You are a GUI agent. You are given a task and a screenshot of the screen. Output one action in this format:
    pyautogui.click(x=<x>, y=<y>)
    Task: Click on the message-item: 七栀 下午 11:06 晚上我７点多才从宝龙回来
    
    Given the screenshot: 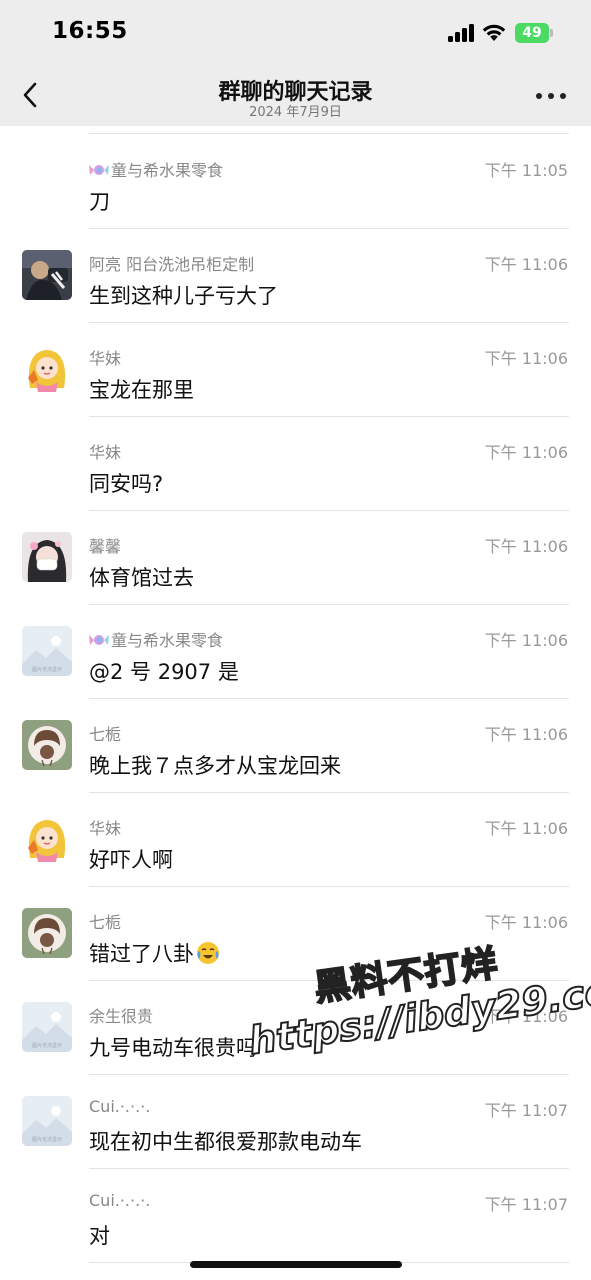 What is the action you would take?
    pyautogui.click(x=295, y=745)
    